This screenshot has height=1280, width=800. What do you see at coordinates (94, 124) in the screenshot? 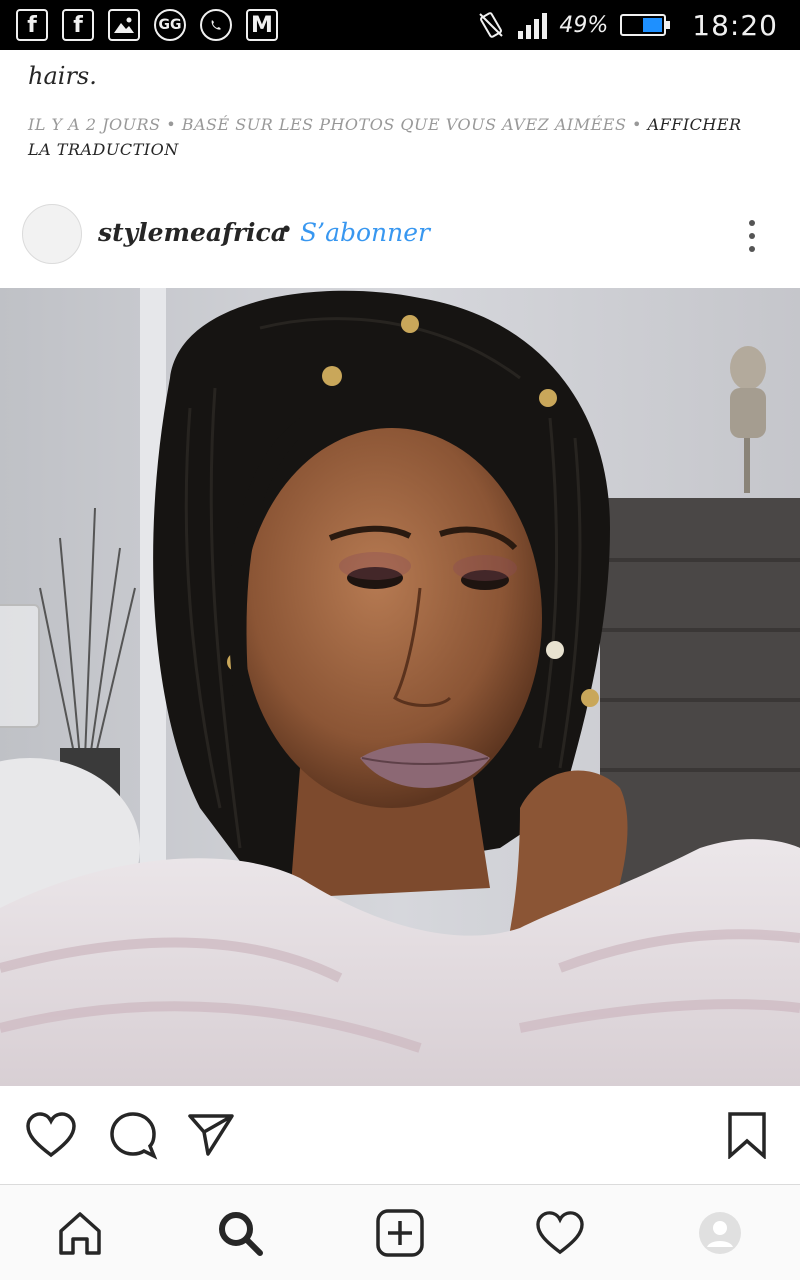
I see `post-time: IL Y A 2 JOURS` at bounding box center [94, 124].